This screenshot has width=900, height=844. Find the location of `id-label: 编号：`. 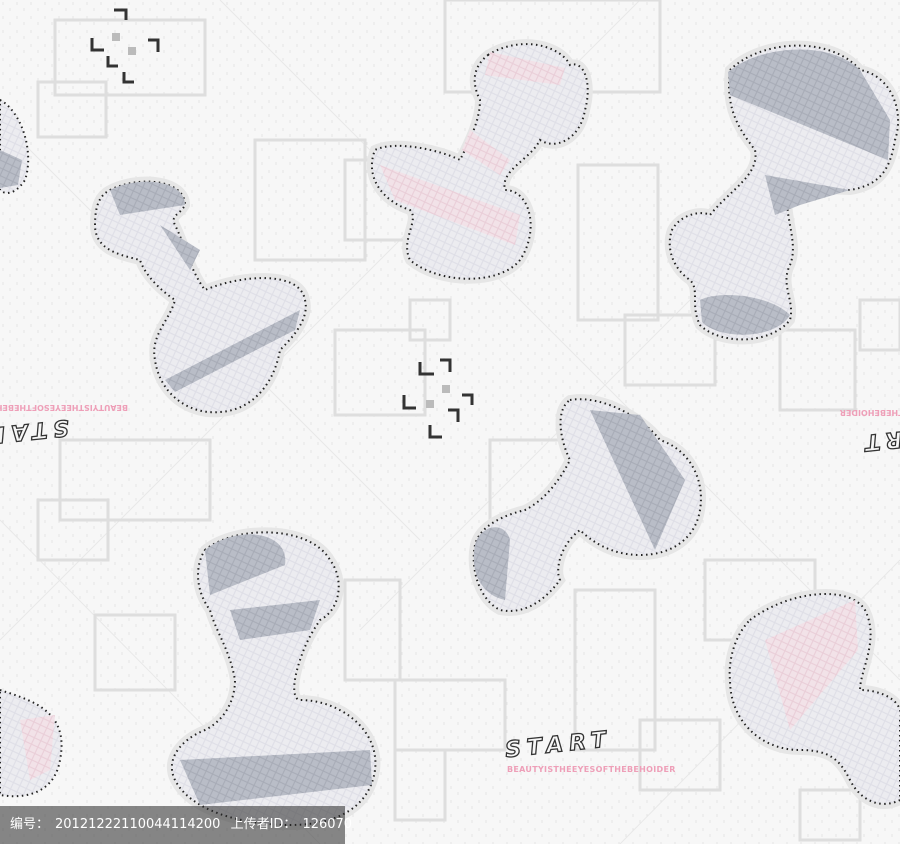

id-label: 编号： is located at coordinates (30, 824).